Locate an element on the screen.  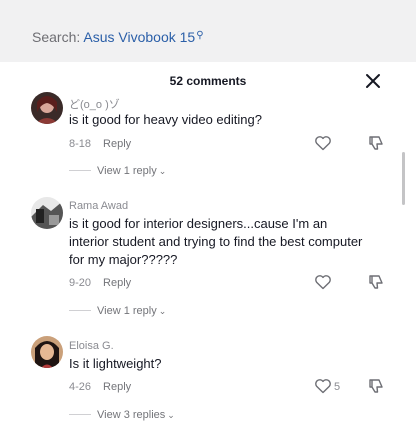
comment-meta: 4-26 Reply is located at coordinates (100, 387).